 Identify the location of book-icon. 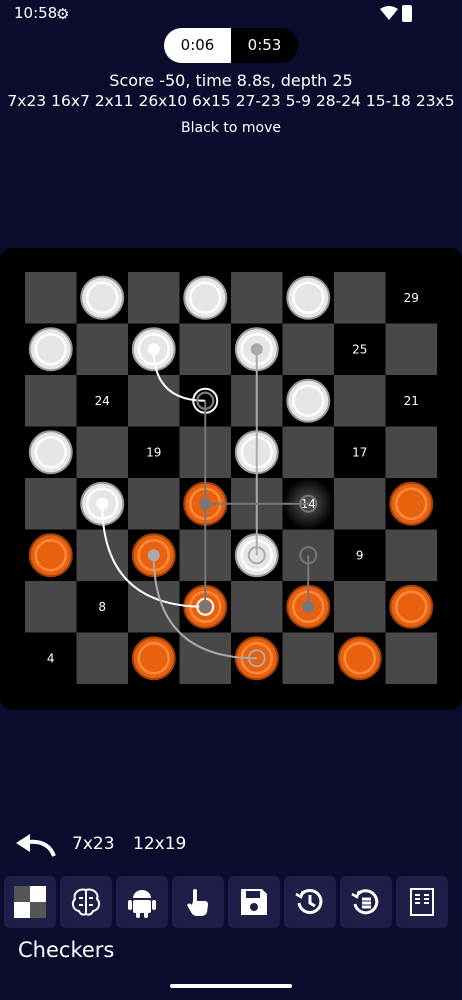
(422, 902).